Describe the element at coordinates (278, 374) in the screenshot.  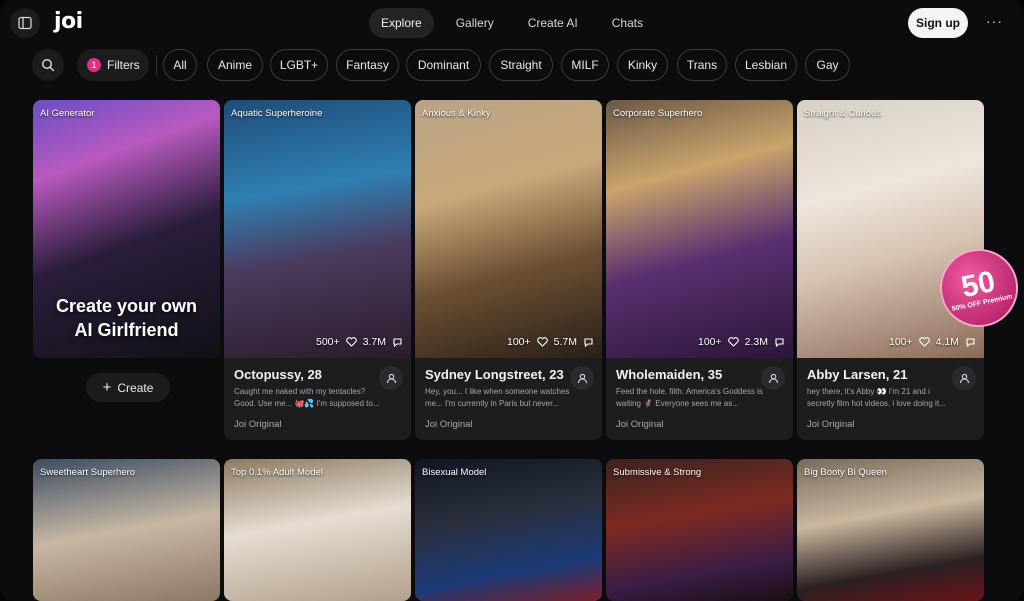
I see `character-name: Octopussy, 28` at that location.